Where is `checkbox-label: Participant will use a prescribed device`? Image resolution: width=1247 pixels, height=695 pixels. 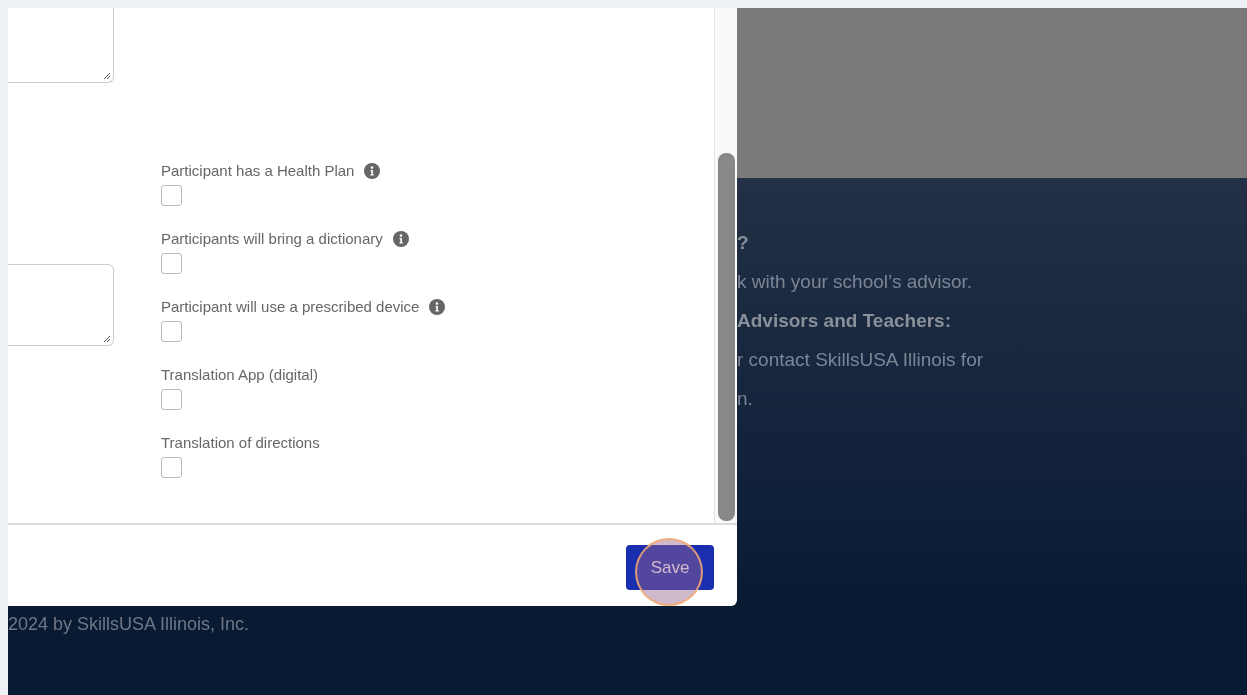 checkbox-label: Participant will use a prescribed device is located at coordinates (290, 306).